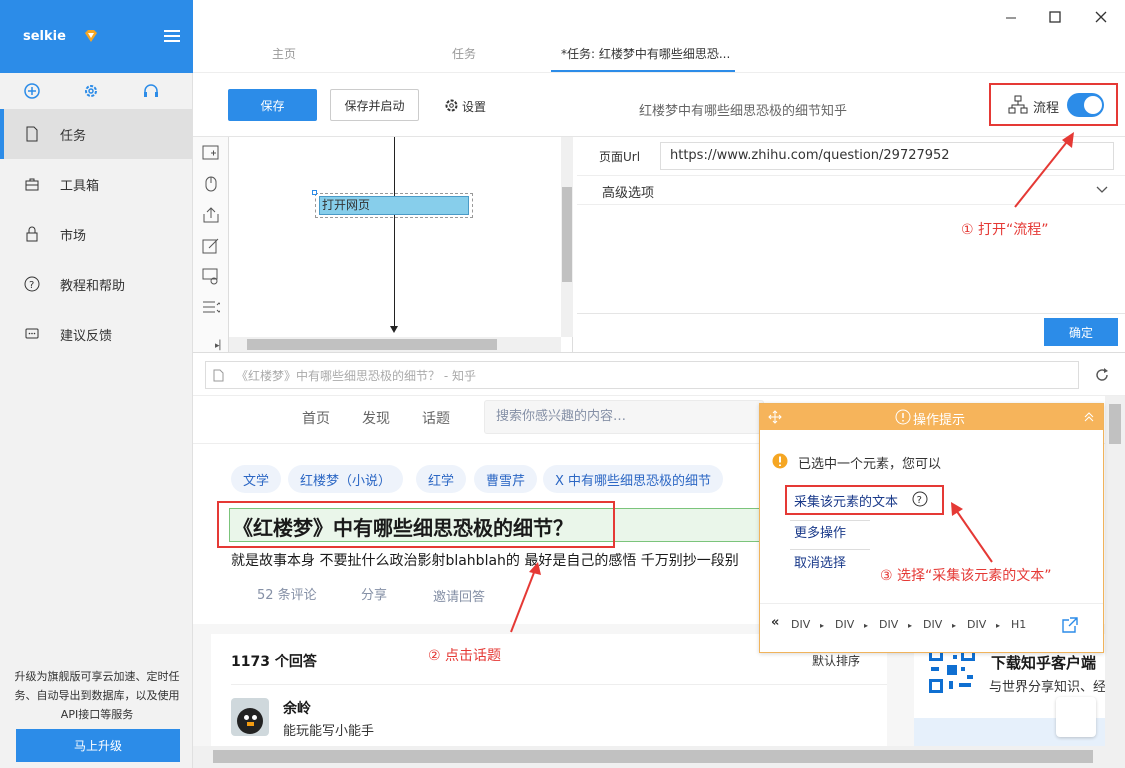 The height and width of the screenshot is (768, 1125). What do you see at coordinates (220, 346) in the screenshot?
I see `collapse-icon: ▸▏` at bounding box center [220, 346].